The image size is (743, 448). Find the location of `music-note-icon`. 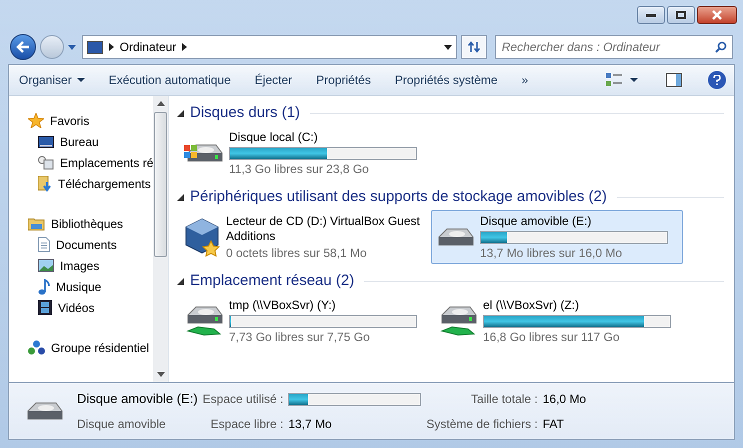

music-note-icon is located at coordinates (44, 286).